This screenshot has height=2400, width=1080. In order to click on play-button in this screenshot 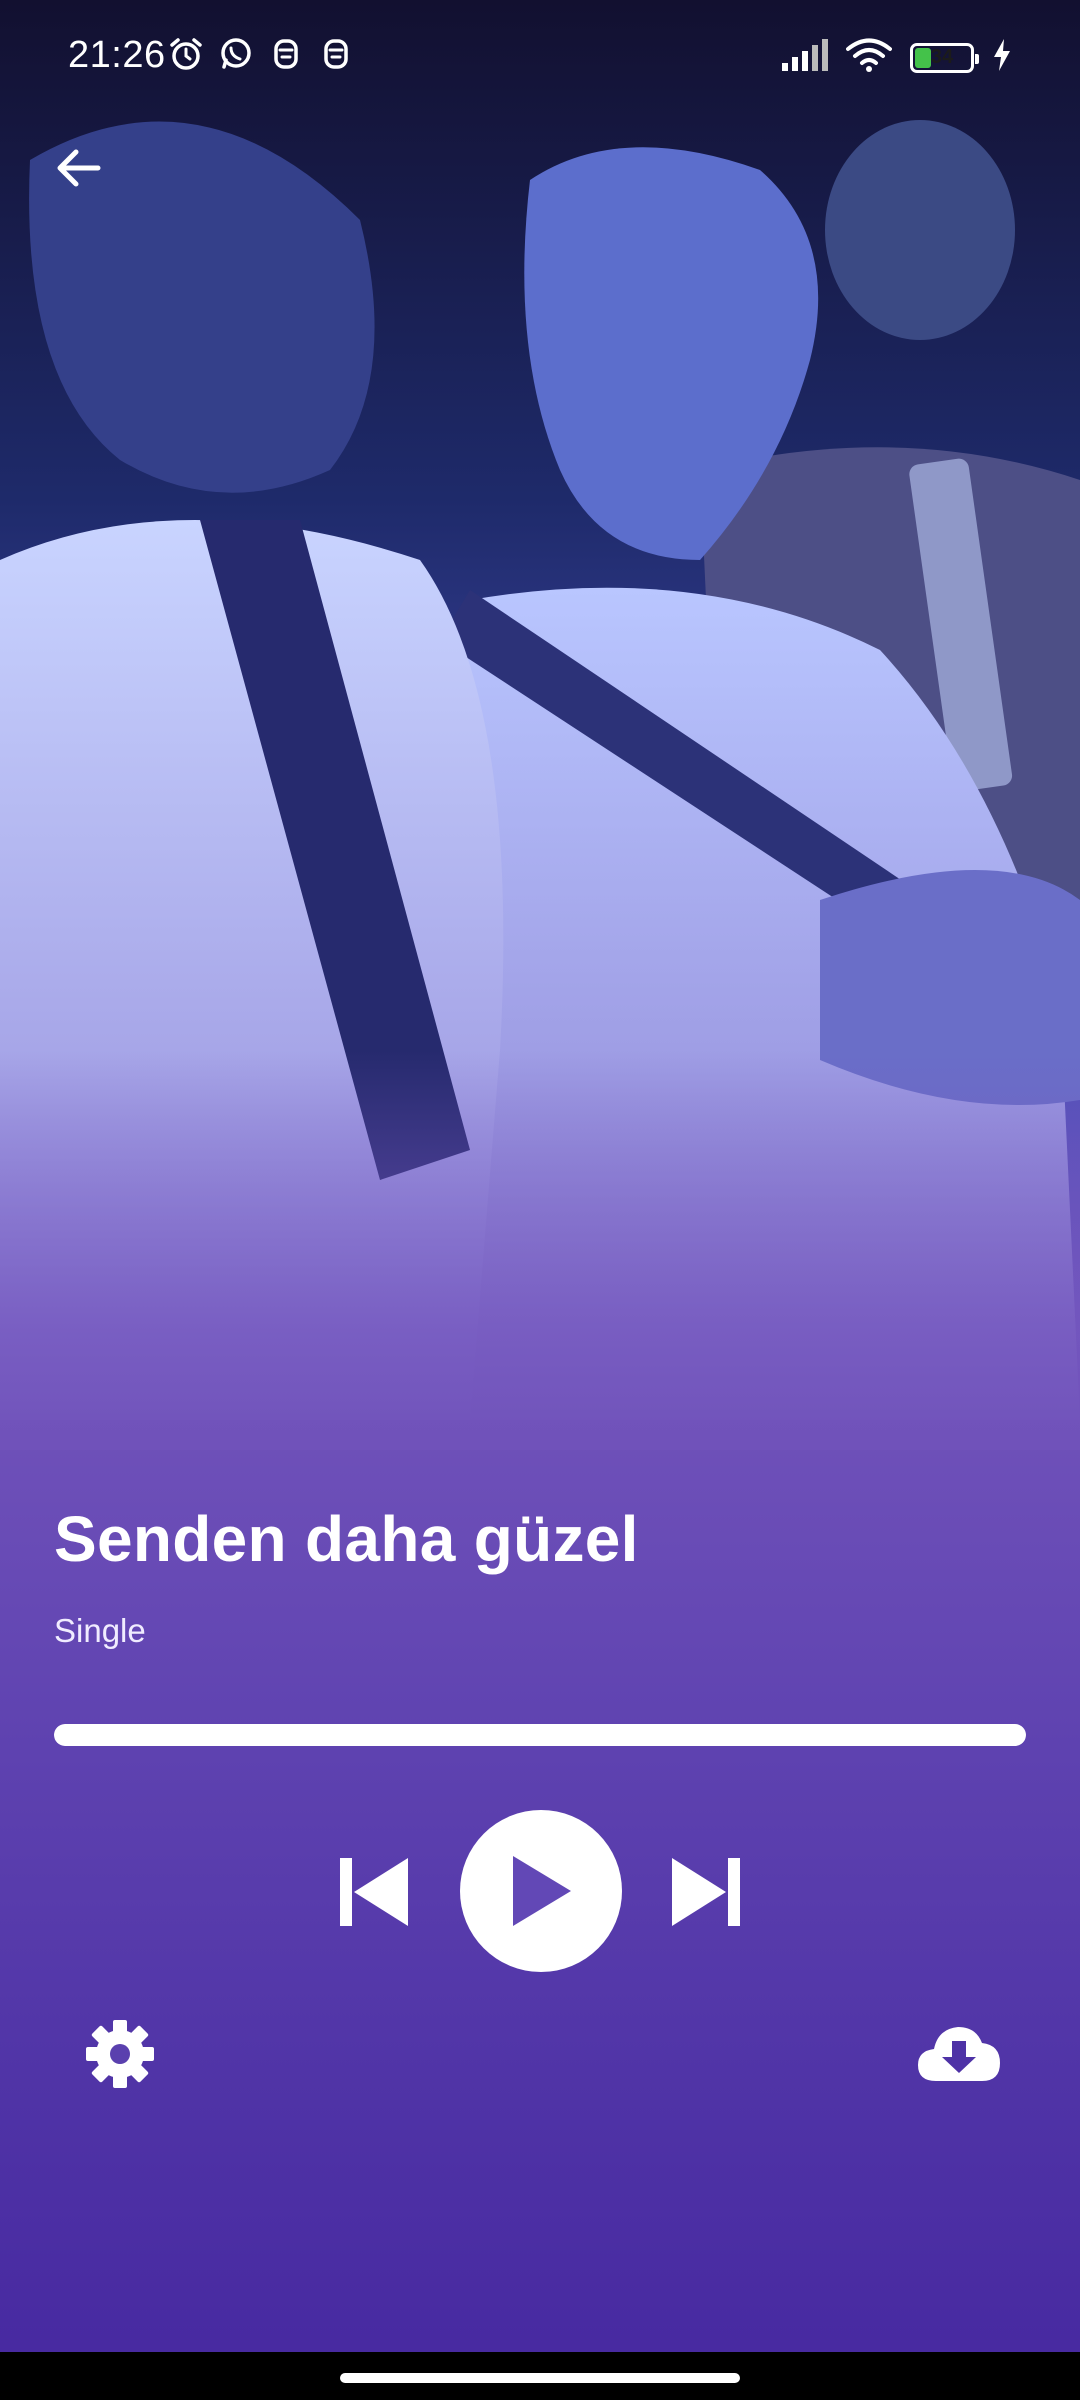, I will do `click(541, 1891)`.